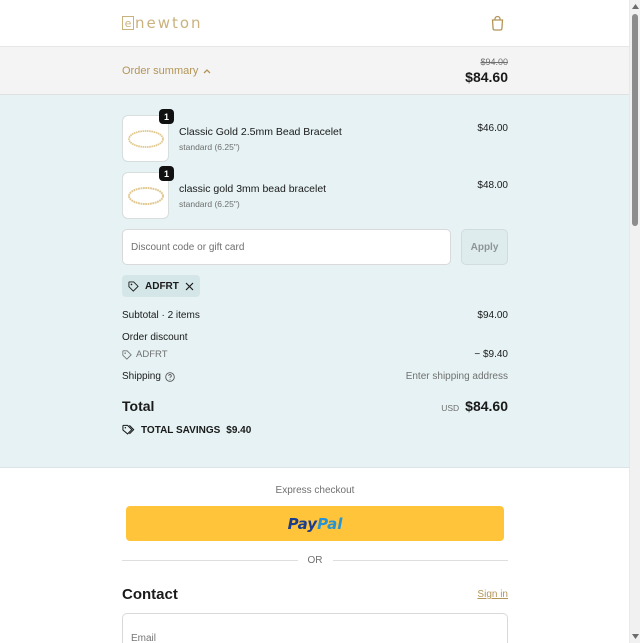 The height and width of the screenshot is (643, 640). What do you see at coordinates (152, 354) in the screenshot?
I see `discount-code-text: ADFRT` at bounding box center [152, 354].